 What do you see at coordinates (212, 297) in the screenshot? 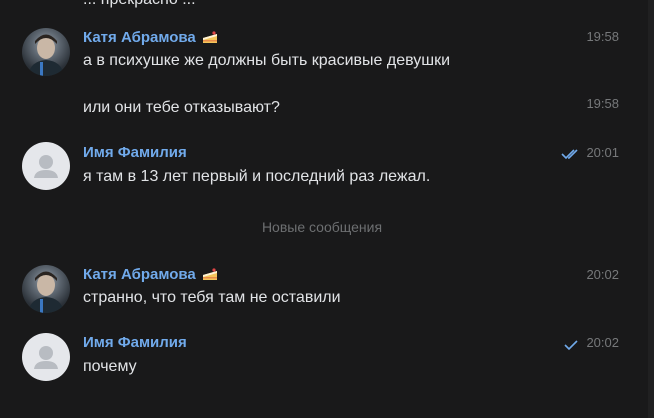
I see `message-text: странно, что тебя там не оставили` at bounding box center [212, 297].